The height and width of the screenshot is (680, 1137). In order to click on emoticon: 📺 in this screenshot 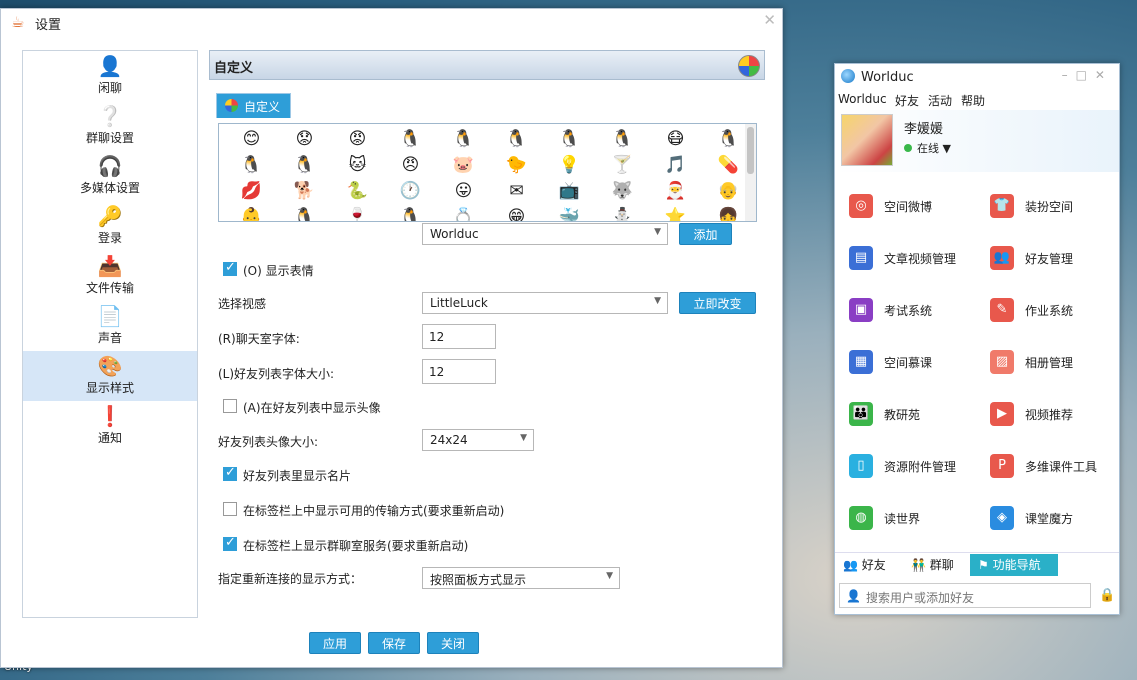, I will do `click(569, 193)`.